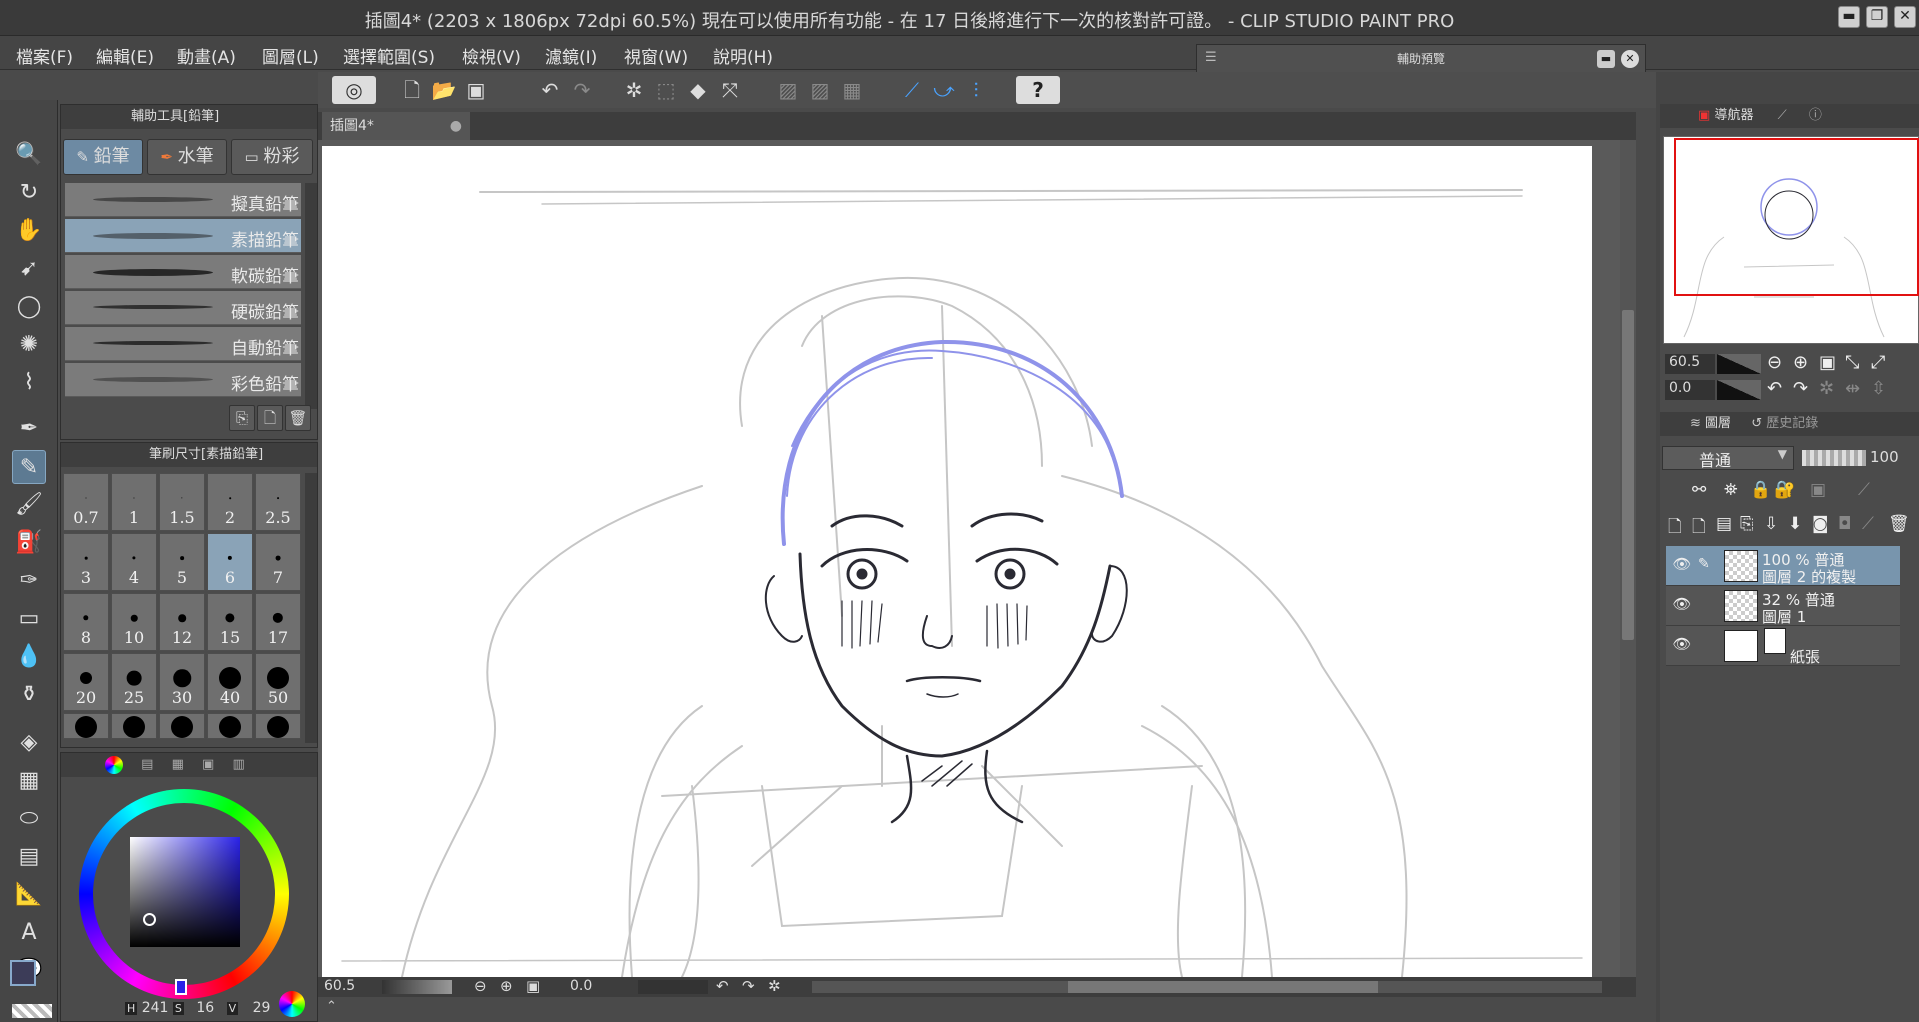 The width and height of the screenshot is (1919, 1022). What do you see at coordinates (1695, 423) in the screenshot?
I see `layer-tab-icon: ≋` at bounding box center [1695, 423].